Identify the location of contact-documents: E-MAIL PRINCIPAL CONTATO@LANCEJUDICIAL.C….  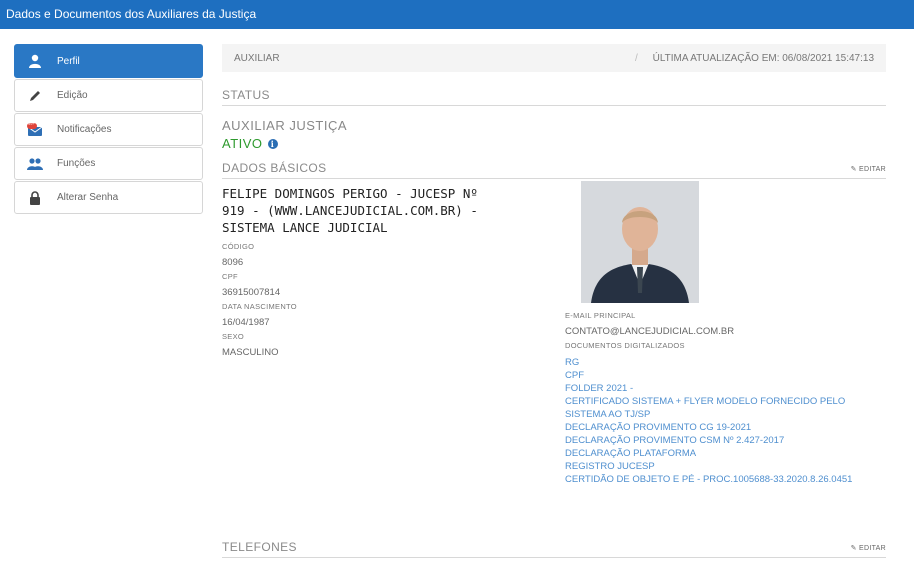
(725, 398).